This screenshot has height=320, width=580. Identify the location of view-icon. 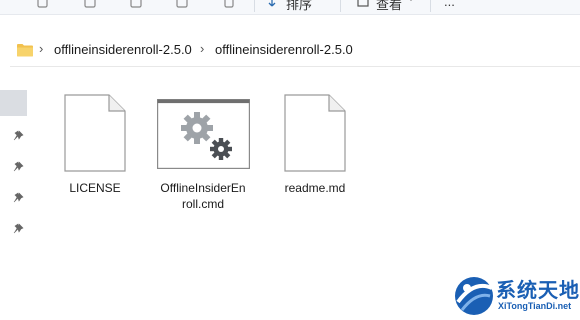
(363, 3).